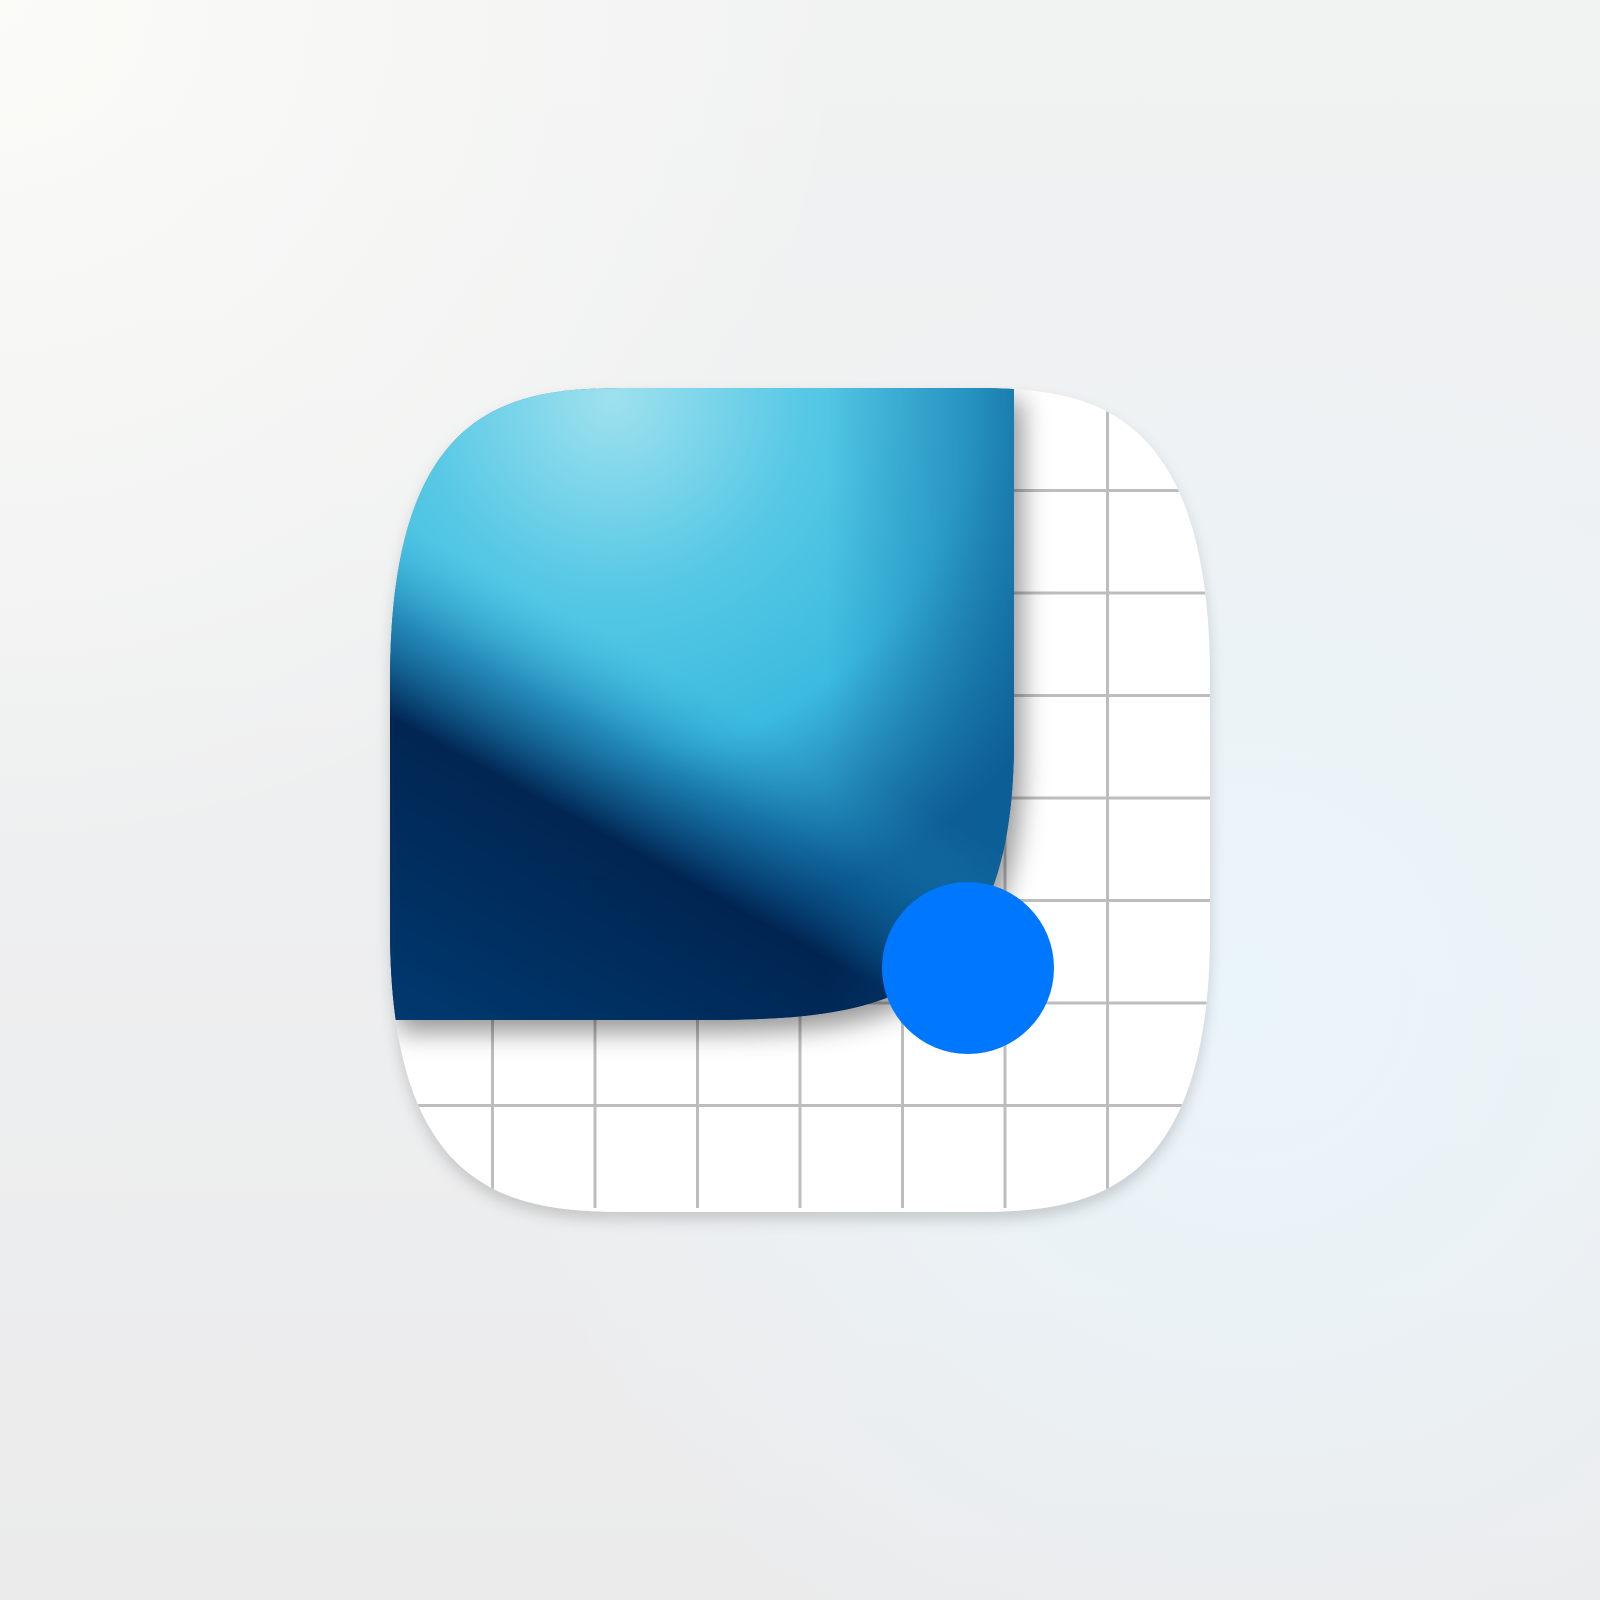  What do you see at coordinates (968, 968) in the screenshot?
I see `blue-dot-icon` at bounding box center [968, 968].